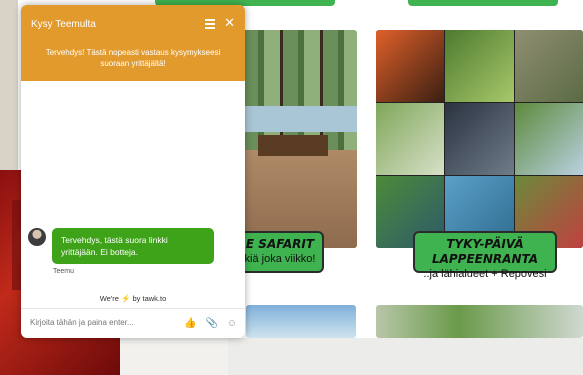 The image size is (583, 375). What do you see at coordinates (212, 323) in the screenshot?
I see `paperclip-icon: 📎` at bounding box center [212, 323].